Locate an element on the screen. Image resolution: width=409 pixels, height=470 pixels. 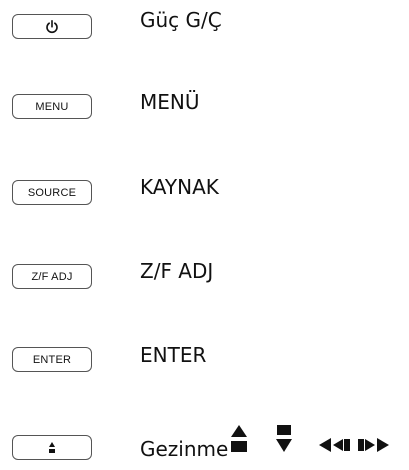
zf-adj-button: Z/F ADJ is located at coordinates (52, 276).